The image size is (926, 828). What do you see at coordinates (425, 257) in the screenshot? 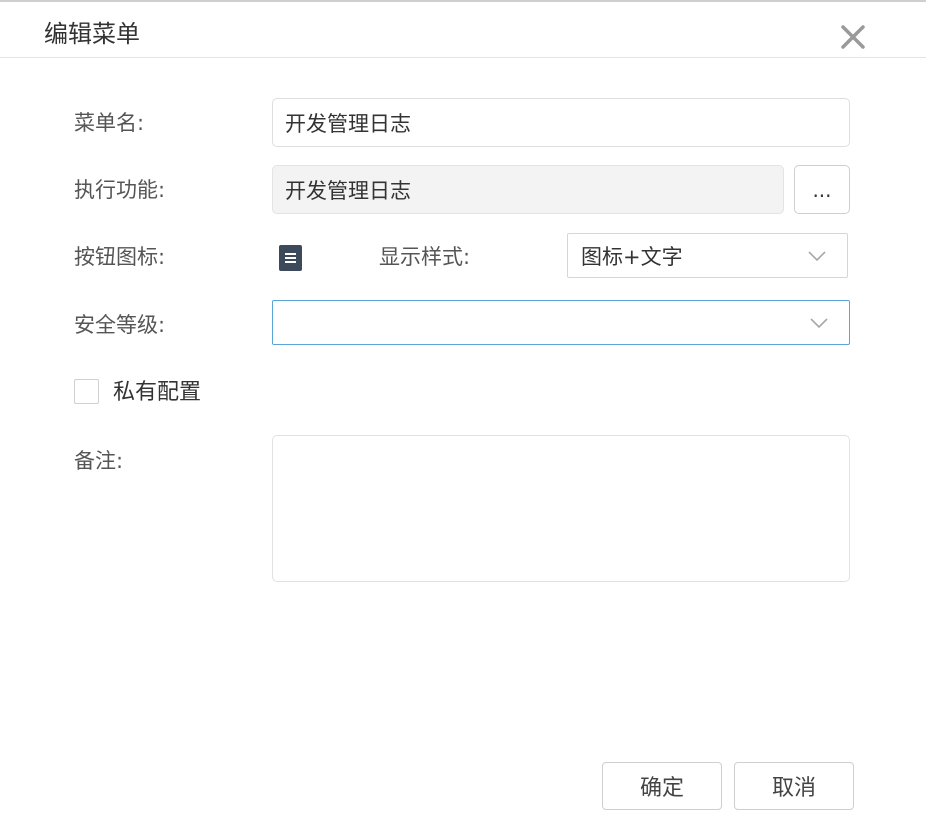
I see `display-style-label: 显示样式:` at bounding box center [425, 257].